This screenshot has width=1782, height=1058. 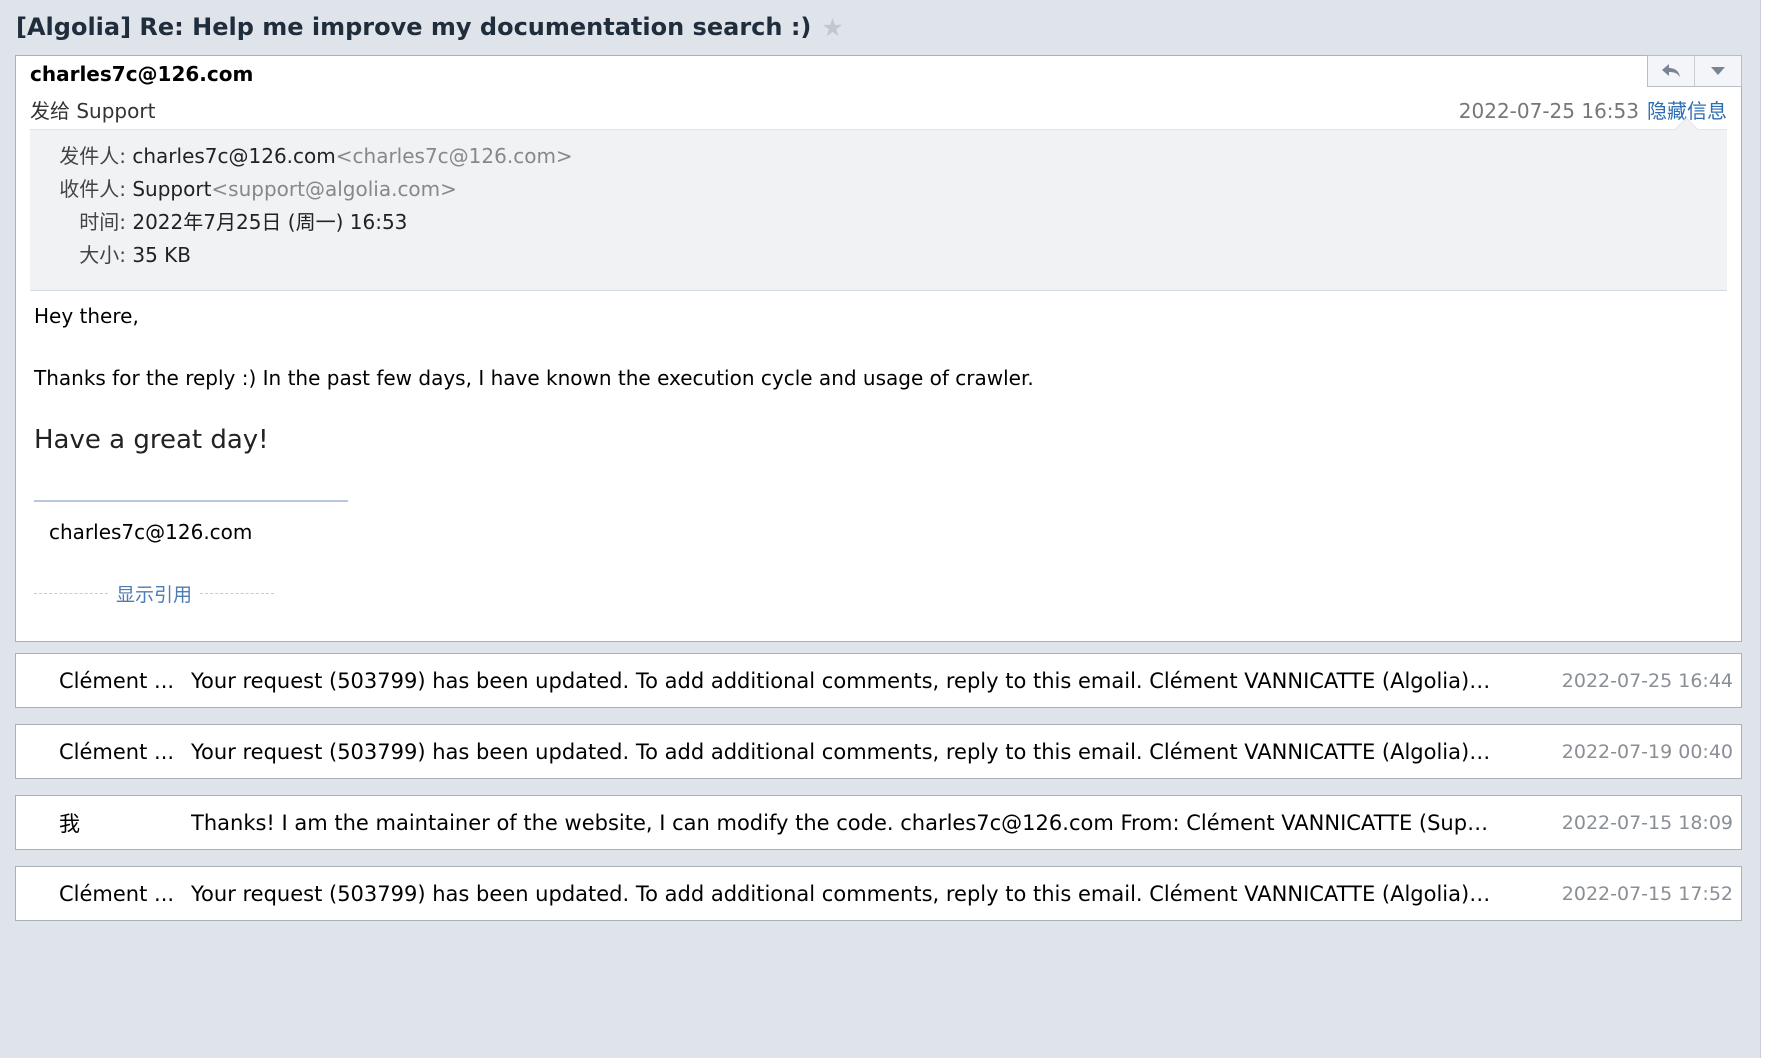 What do you see at coordinates (191, 501) in the screenshot?
I see `signature-divider` at bounding box center [191, 501].